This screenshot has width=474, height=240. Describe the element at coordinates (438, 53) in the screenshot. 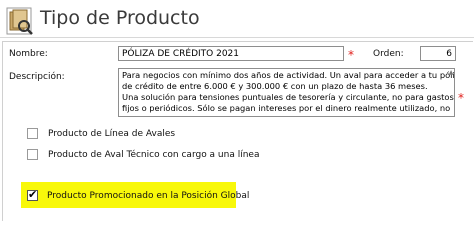

I see `orden-input: 6` at that location.